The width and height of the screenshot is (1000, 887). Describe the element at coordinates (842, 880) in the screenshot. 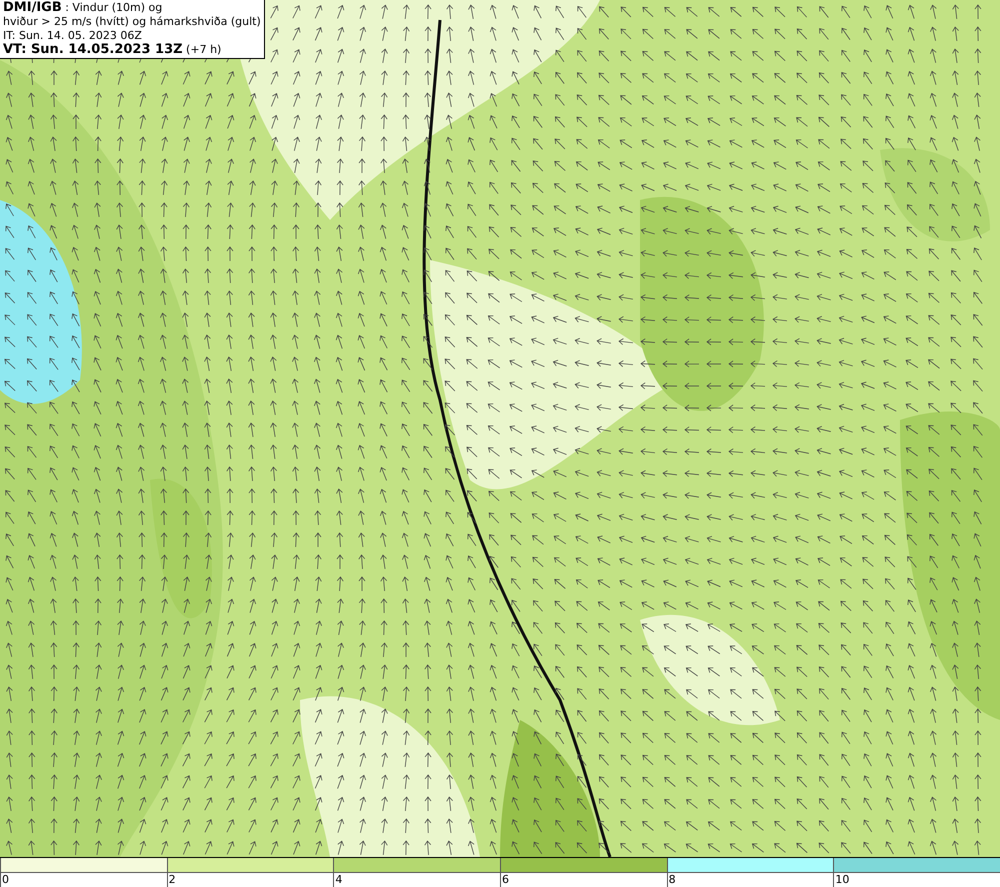

I see `legend-label: 10` at that location.